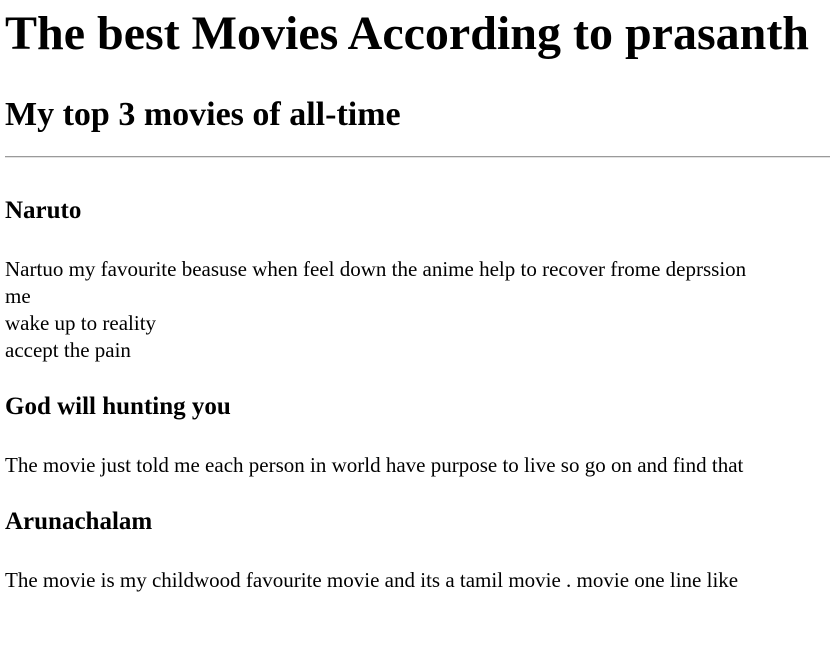  I want to click on movie-description-line: me, so click(18, 296).